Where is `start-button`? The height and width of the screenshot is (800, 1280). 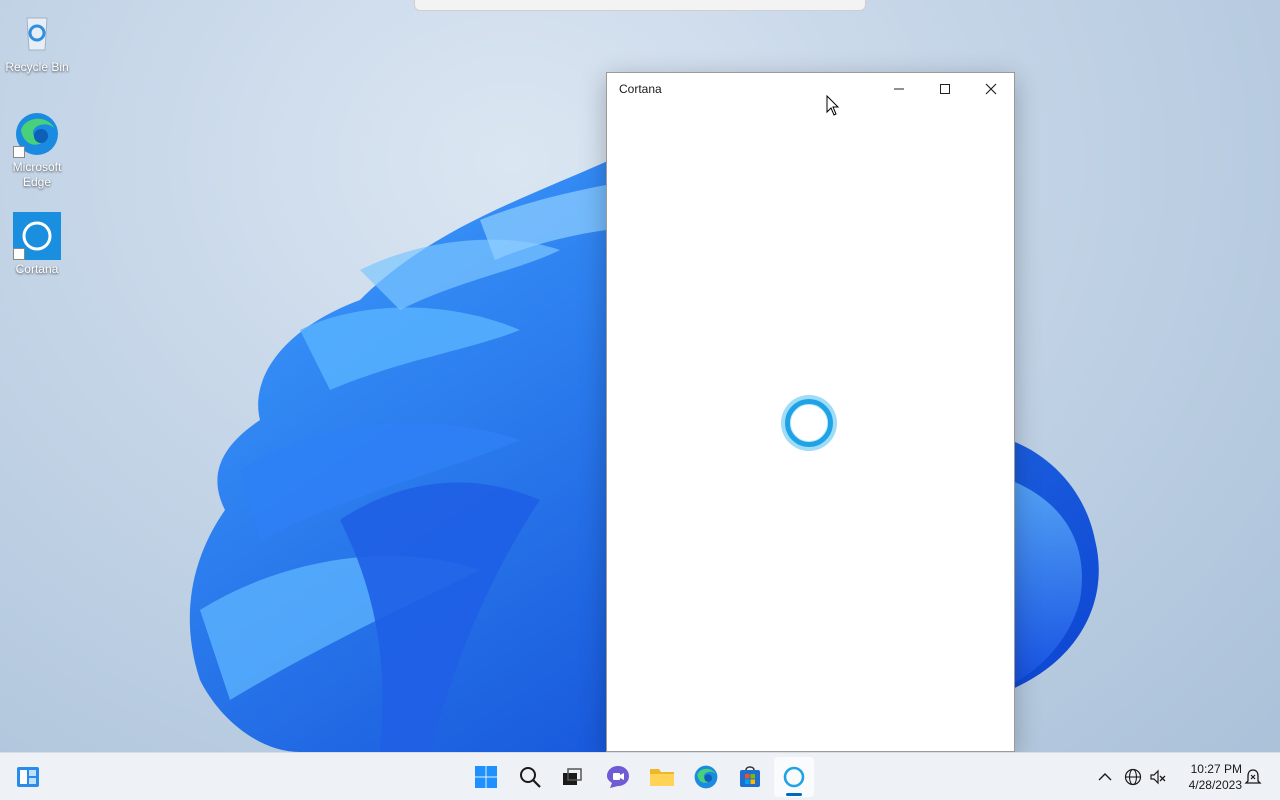 start-button is located at coordinates (486, 777).